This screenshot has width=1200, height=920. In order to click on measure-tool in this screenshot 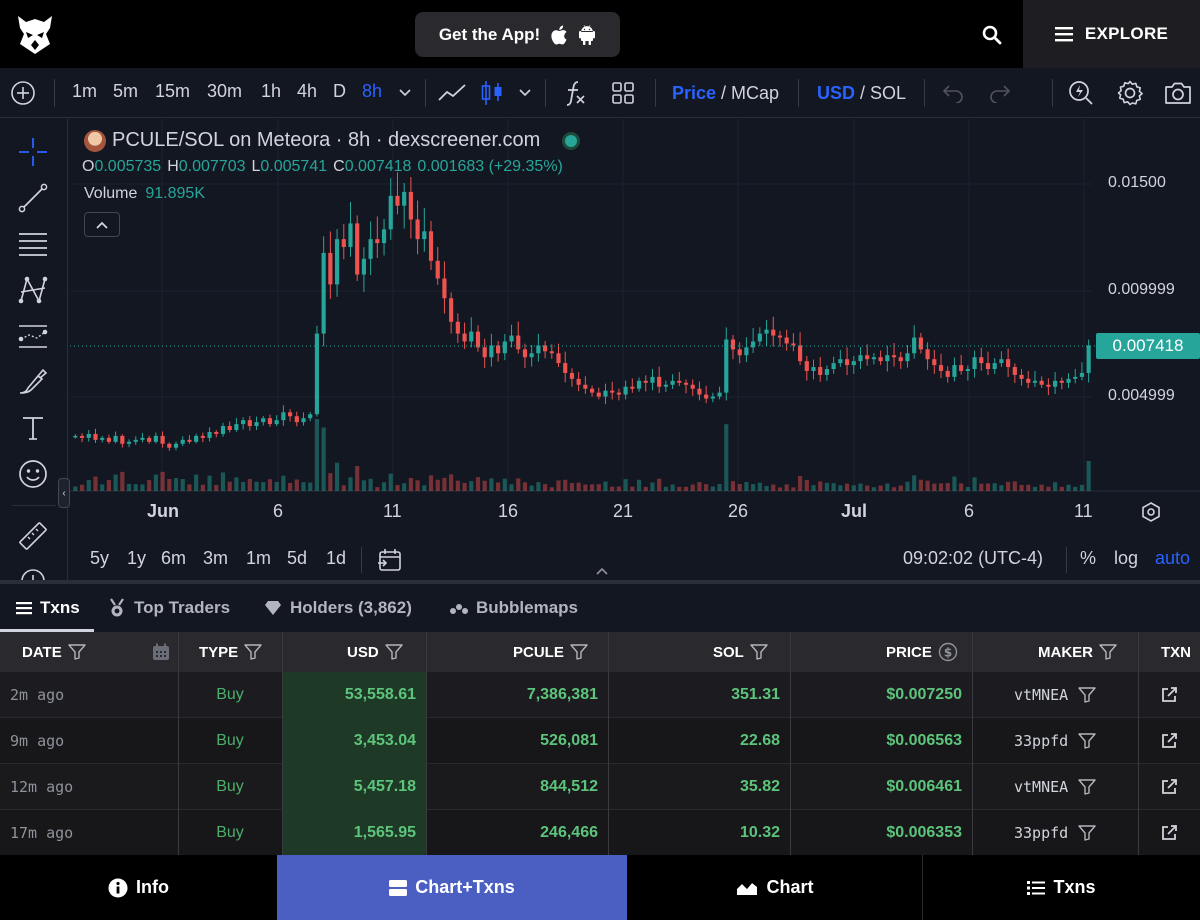, I will do `click(33, 536)`.